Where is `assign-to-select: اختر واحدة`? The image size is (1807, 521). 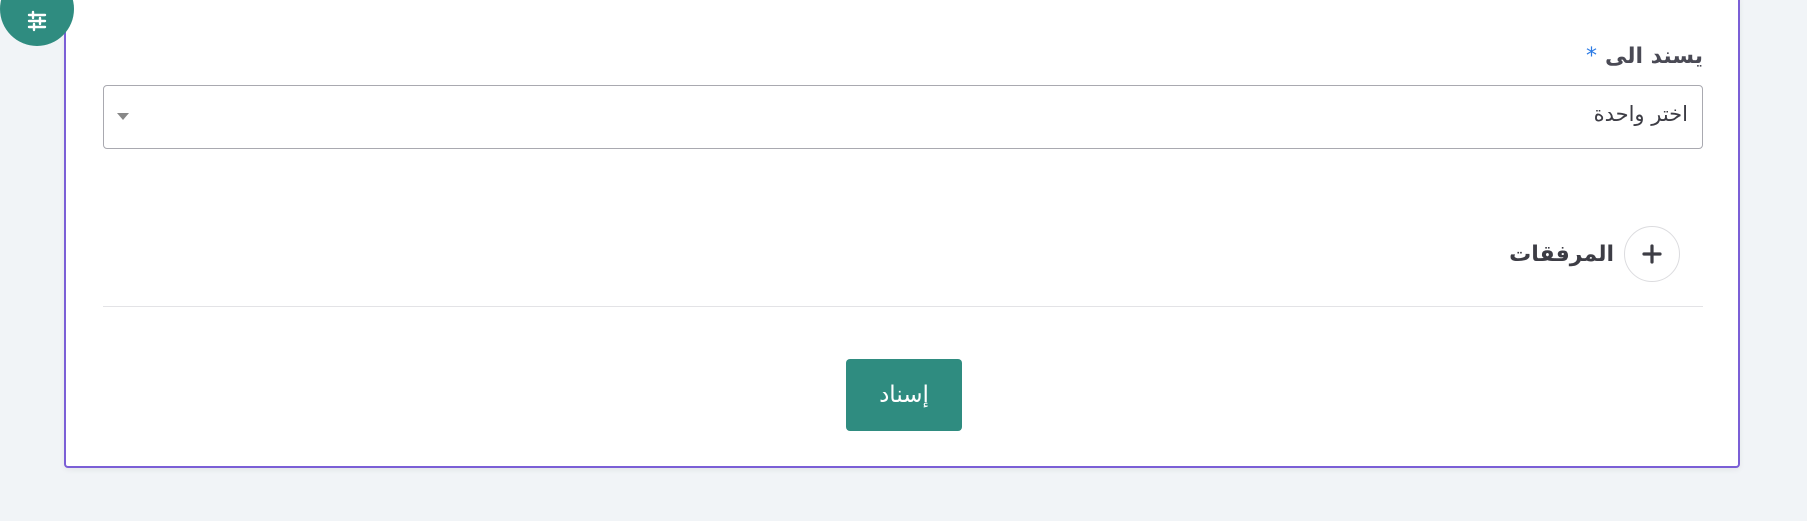 assign-to-select: اختر واحدة is located at coordinates (903, 117).